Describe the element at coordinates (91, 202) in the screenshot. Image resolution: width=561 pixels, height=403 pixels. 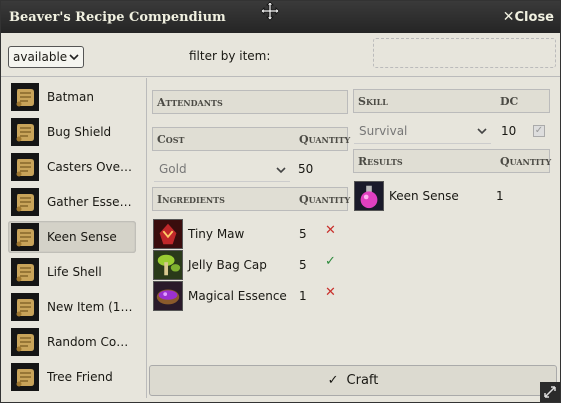
I see `recipe-item-label: Gather Essence` at that location.